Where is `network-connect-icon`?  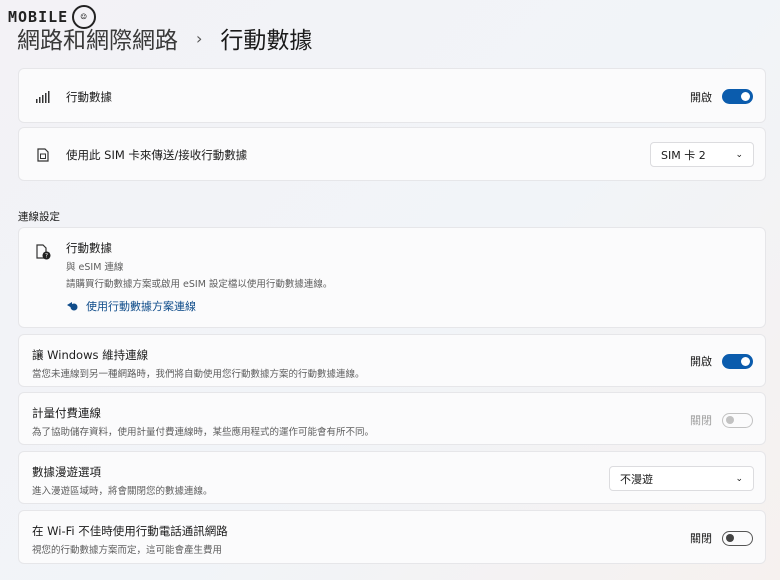
network-connect-icon is located at coordinates (72, 306).